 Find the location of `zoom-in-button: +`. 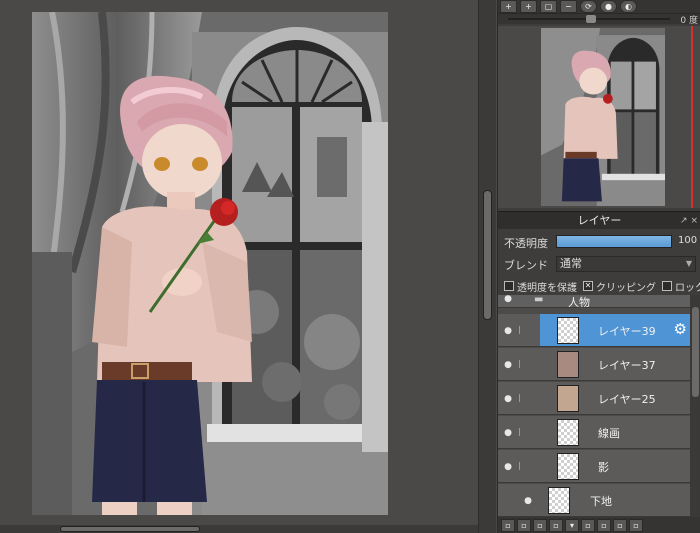

zoom-in-button: + is located at coordinates (508, 6).